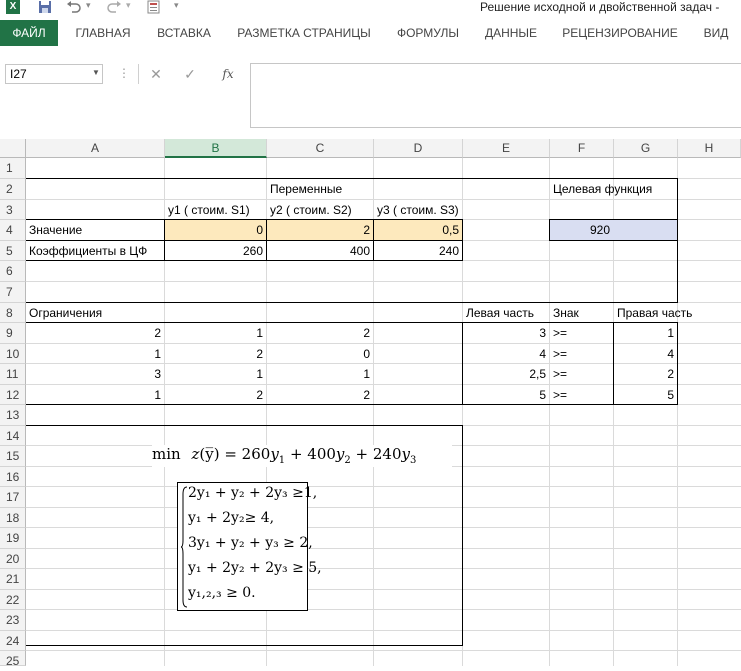 This screenshot has height=671, width=741. What do you see at coordinates (154, 8) in the screenshot?
I see `form-icon` at bounding box center [154, 8].